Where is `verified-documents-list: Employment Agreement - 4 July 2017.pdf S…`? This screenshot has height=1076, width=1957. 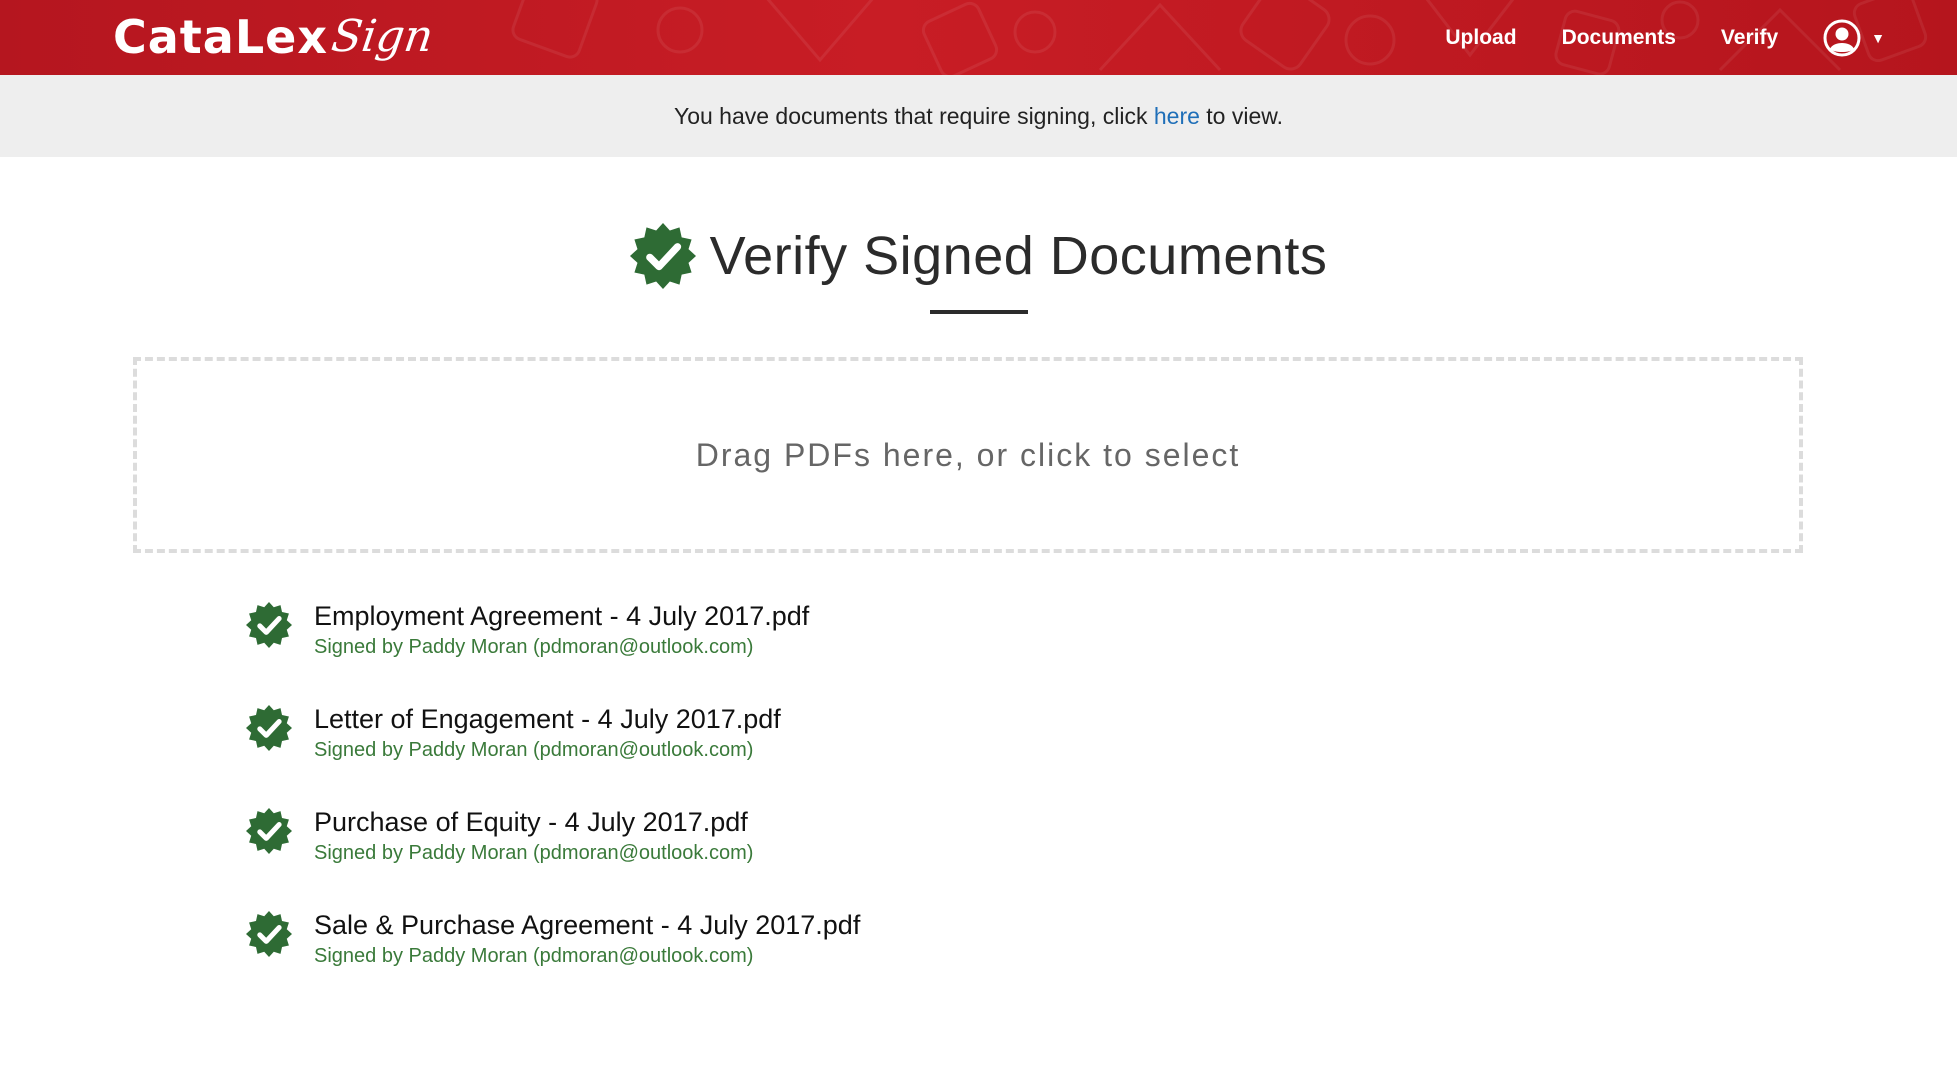
verified-documents-list: Employment Agreement - 4 July 2017.pdf S… is located at coordinates (553, 806).